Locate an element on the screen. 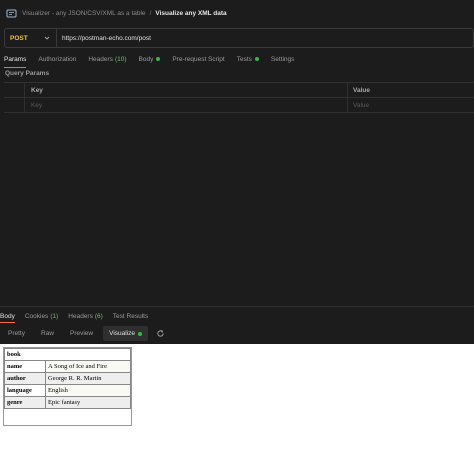  param-key-input: Key is located at coordinates (186, 105).